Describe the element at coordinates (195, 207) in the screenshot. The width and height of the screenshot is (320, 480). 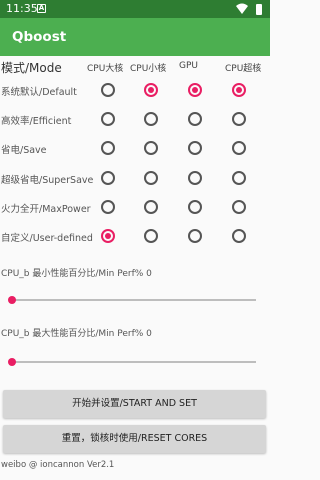
I see `radio-maxpower-gpu` at that location.